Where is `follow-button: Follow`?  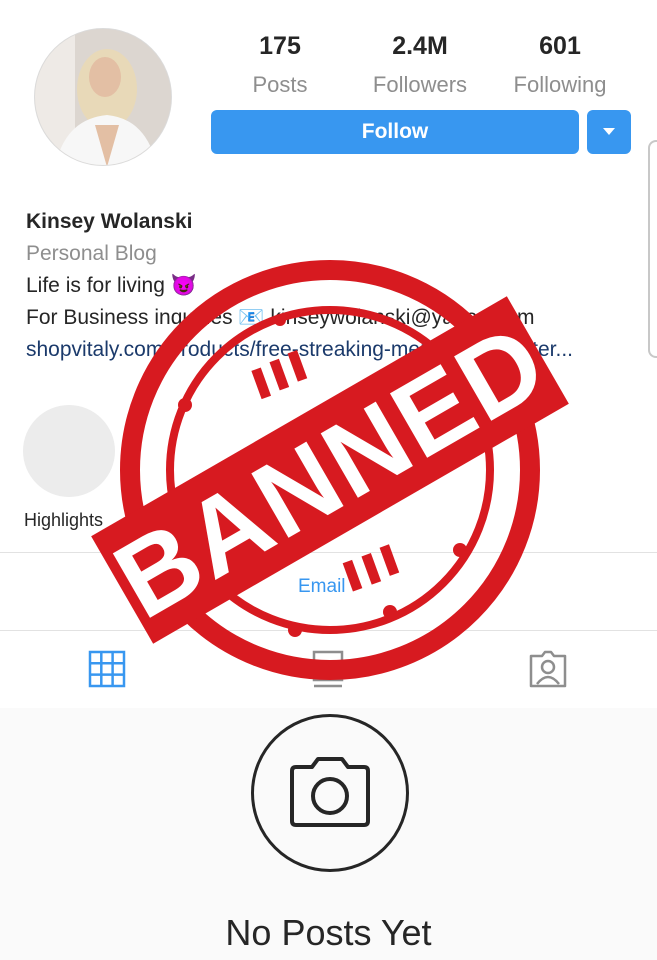 follow-button: Follow is located at coordinates (395, 132).